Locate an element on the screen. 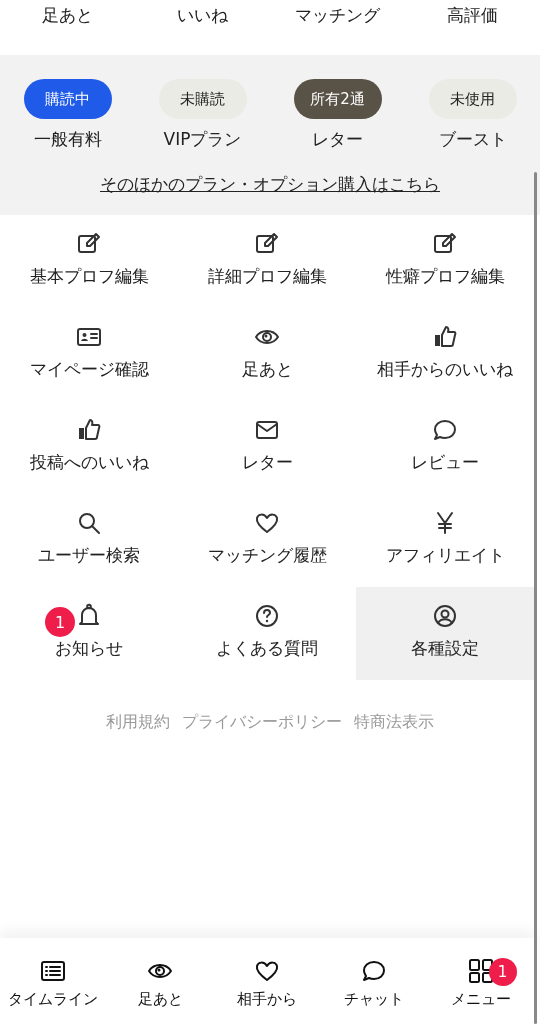 The width and height of the screenshot is (540, 1024). menu-item: ユーザー検索 is located at coordinates (89, 540).